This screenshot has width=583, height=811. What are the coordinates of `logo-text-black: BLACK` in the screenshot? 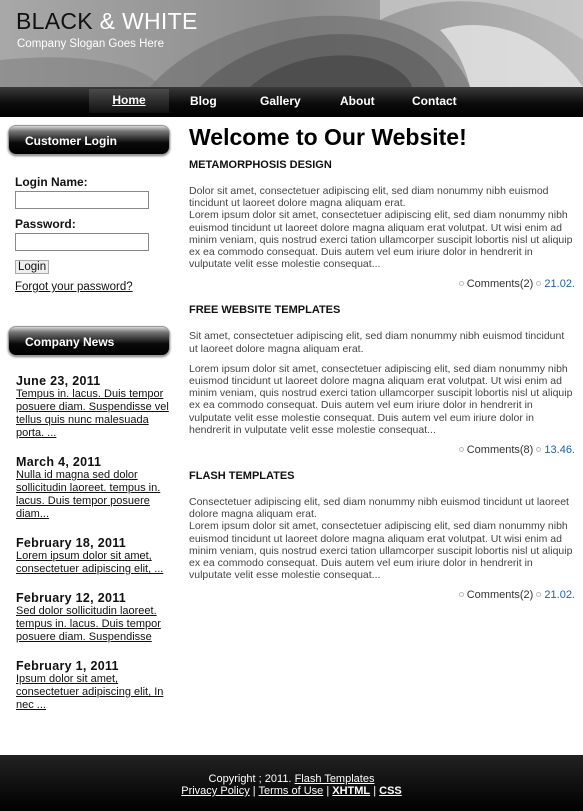 It's located at (54, 21).